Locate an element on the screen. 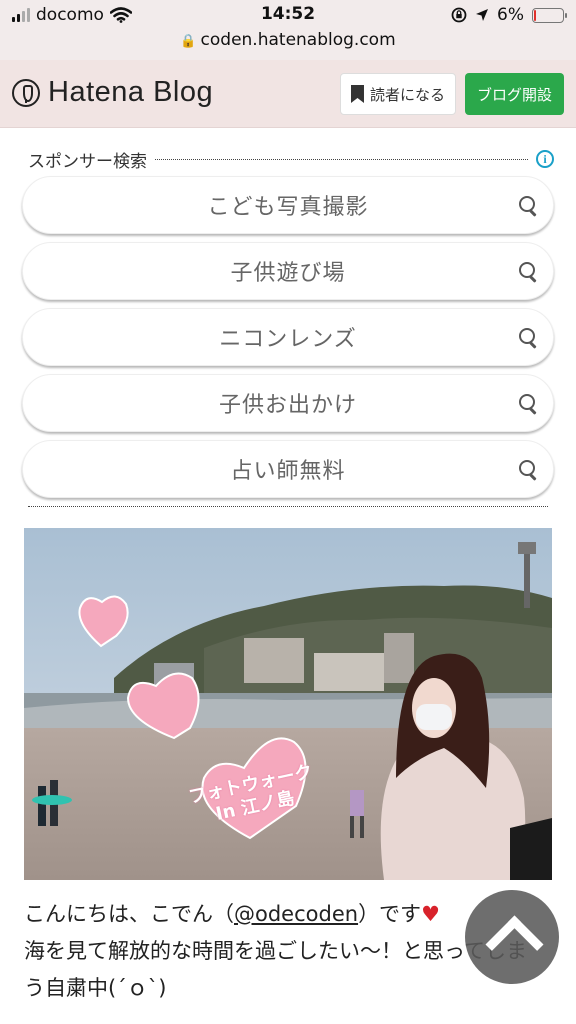 The height and width of the screenshot is (1024, 576). status-right: 6% is located at coordinates (509, 15).